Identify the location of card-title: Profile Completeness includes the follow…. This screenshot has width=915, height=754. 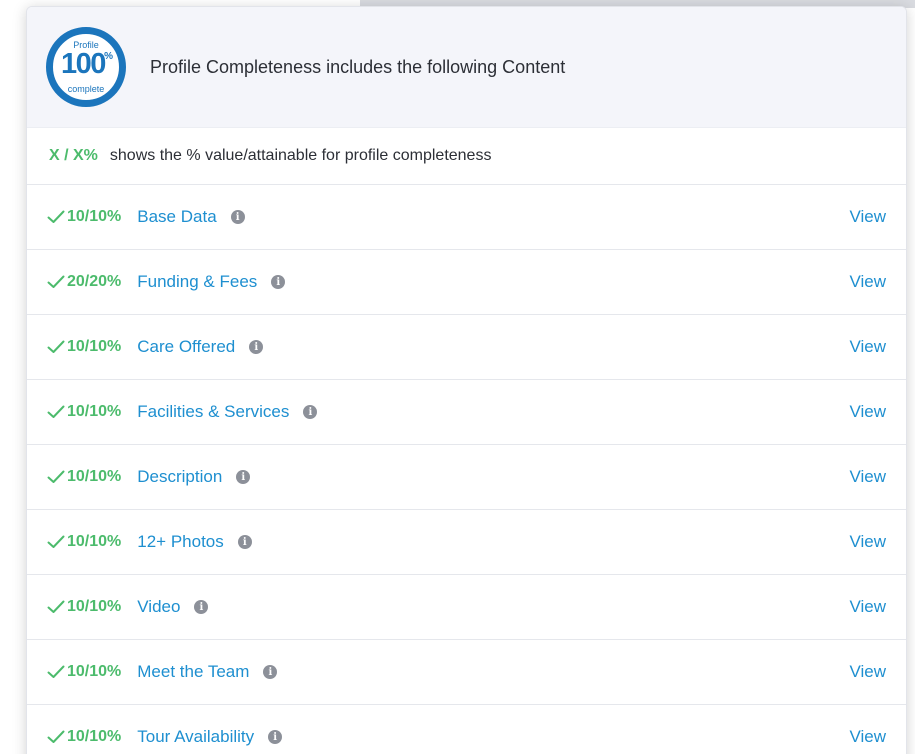
(358, 66).